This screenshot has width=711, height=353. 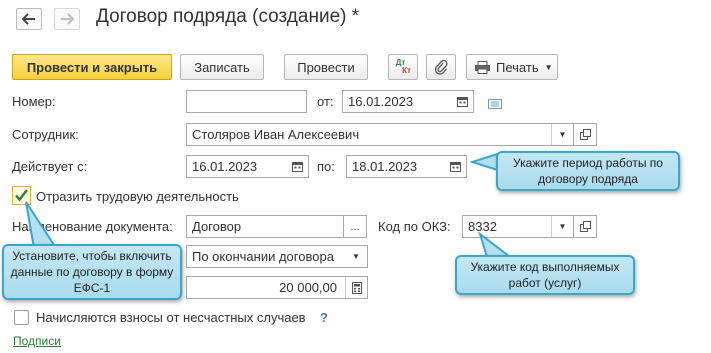 I want to click on valid-to-label: по:, so click(x=326, y=166).